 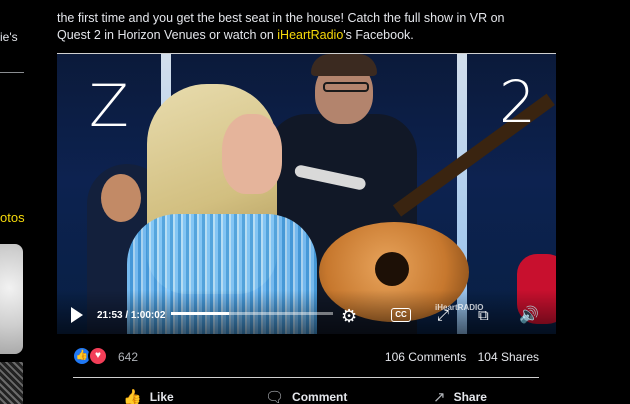 What do you see at coordinates (200, 313) in the screenshot?
I see `progress-fill` at bounding box center [200, 313].